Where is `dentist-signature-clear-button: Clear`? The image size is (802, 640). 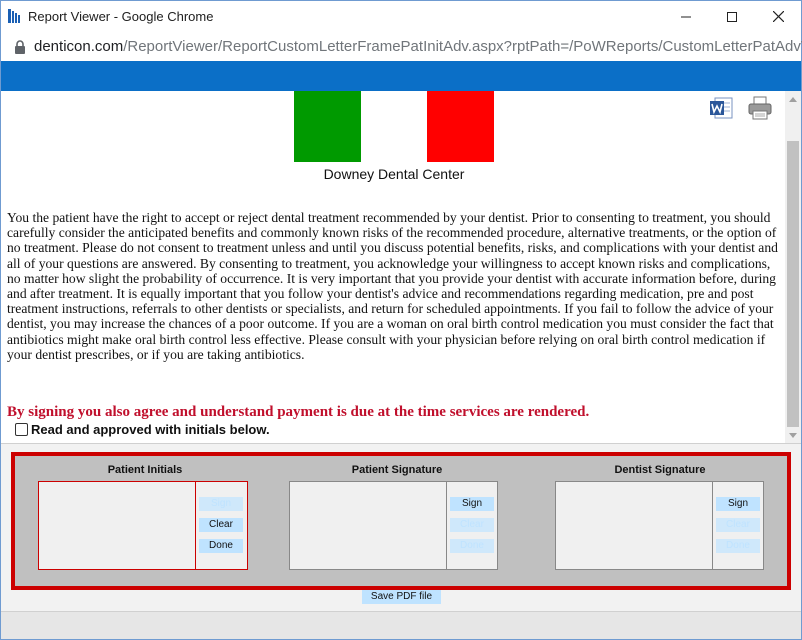 dentist-signature-clear-button: Clear is located at coordinates (738, 525).